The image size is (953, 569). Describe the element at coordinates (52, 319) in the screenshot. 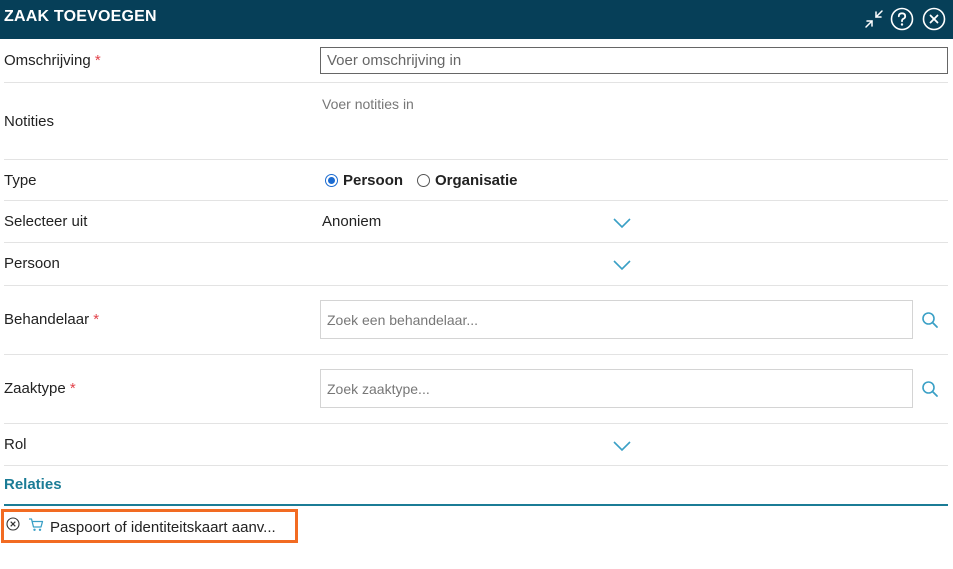

I see `behandelaar-label: Behandelaar *` at that location.